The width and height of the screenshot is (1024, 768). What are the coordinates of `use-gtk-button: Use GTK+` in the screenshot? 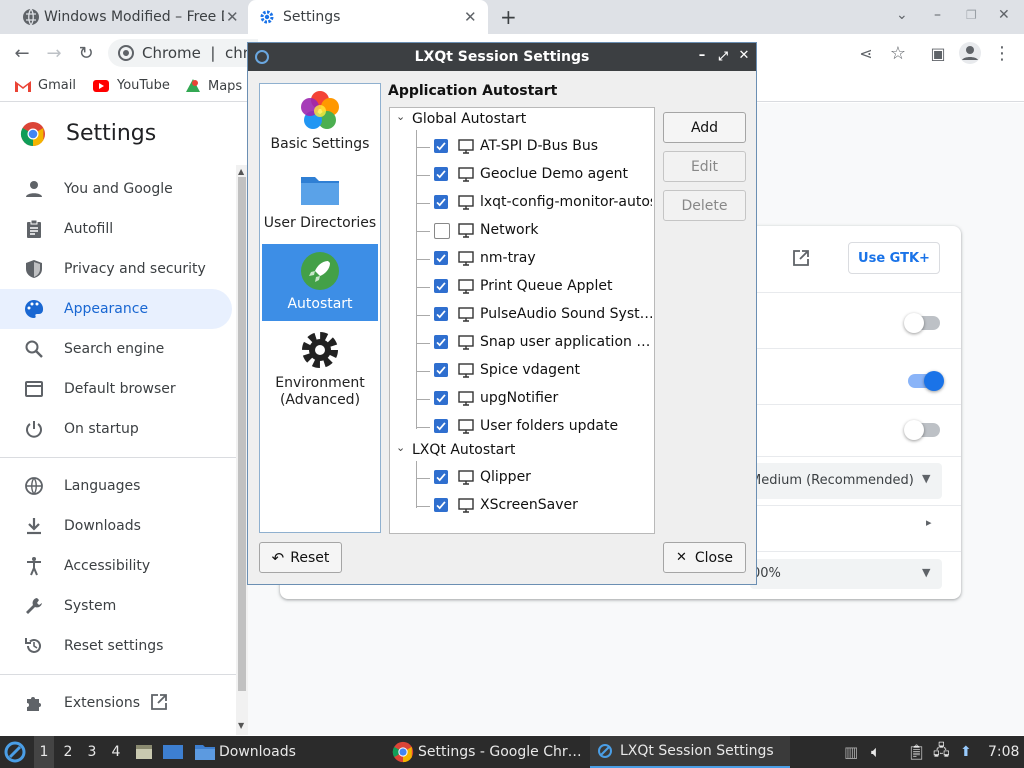 It's located at (894, 258).